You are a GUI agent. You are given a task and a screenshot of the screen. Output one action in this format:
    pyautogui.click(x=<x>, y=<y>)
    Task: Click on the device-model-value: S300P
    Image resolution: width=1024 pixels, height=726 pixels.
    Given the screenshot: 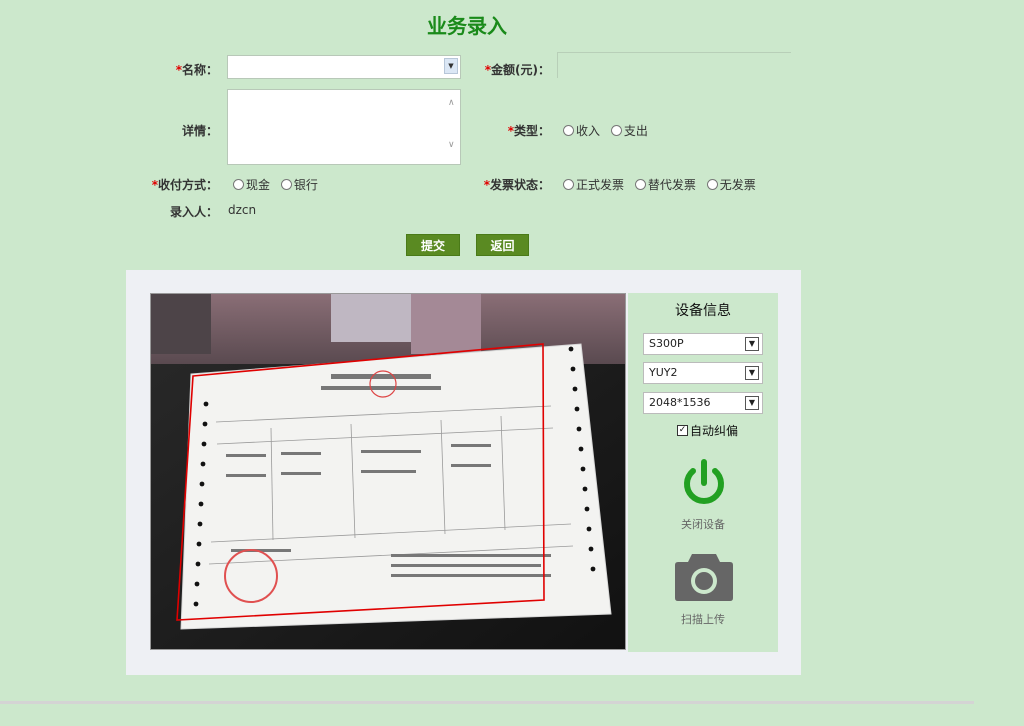 What is the action you would take?
    pyautogui.click(x=666, y=343)
    